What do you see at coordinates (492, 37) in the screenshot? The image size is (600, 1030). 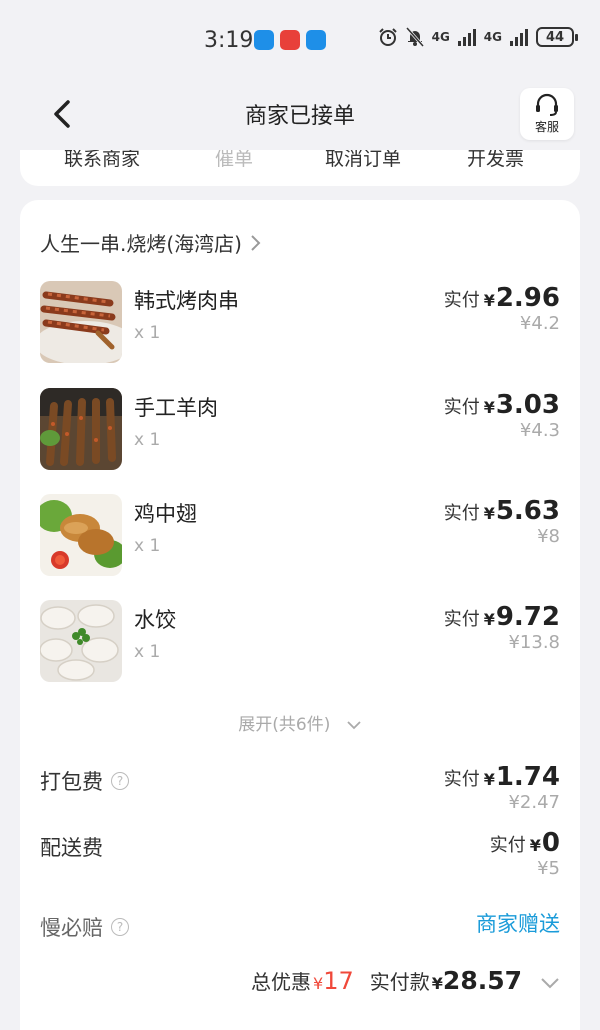 I see `network-type-2: 4G` at bounding box center [492, 37].